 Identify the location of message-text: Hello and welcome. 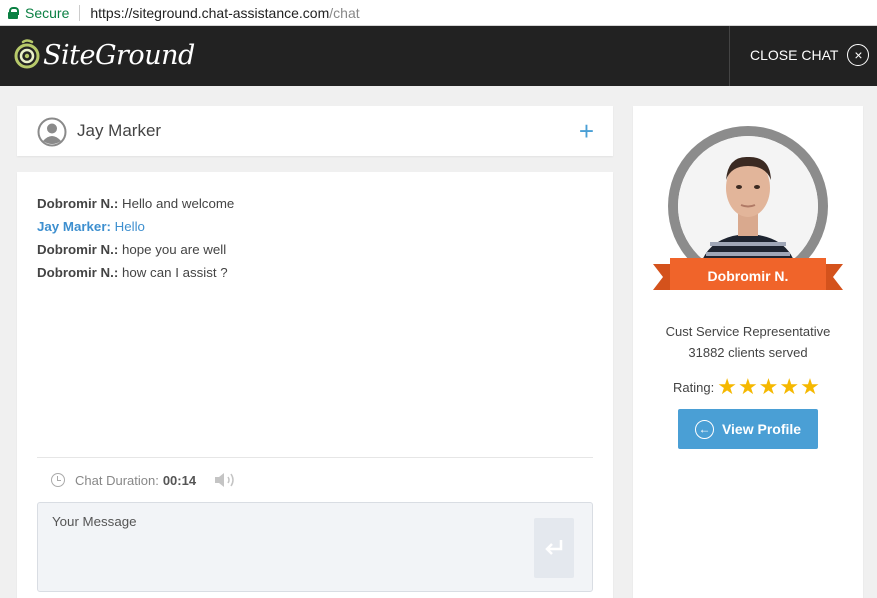
(178, 203).